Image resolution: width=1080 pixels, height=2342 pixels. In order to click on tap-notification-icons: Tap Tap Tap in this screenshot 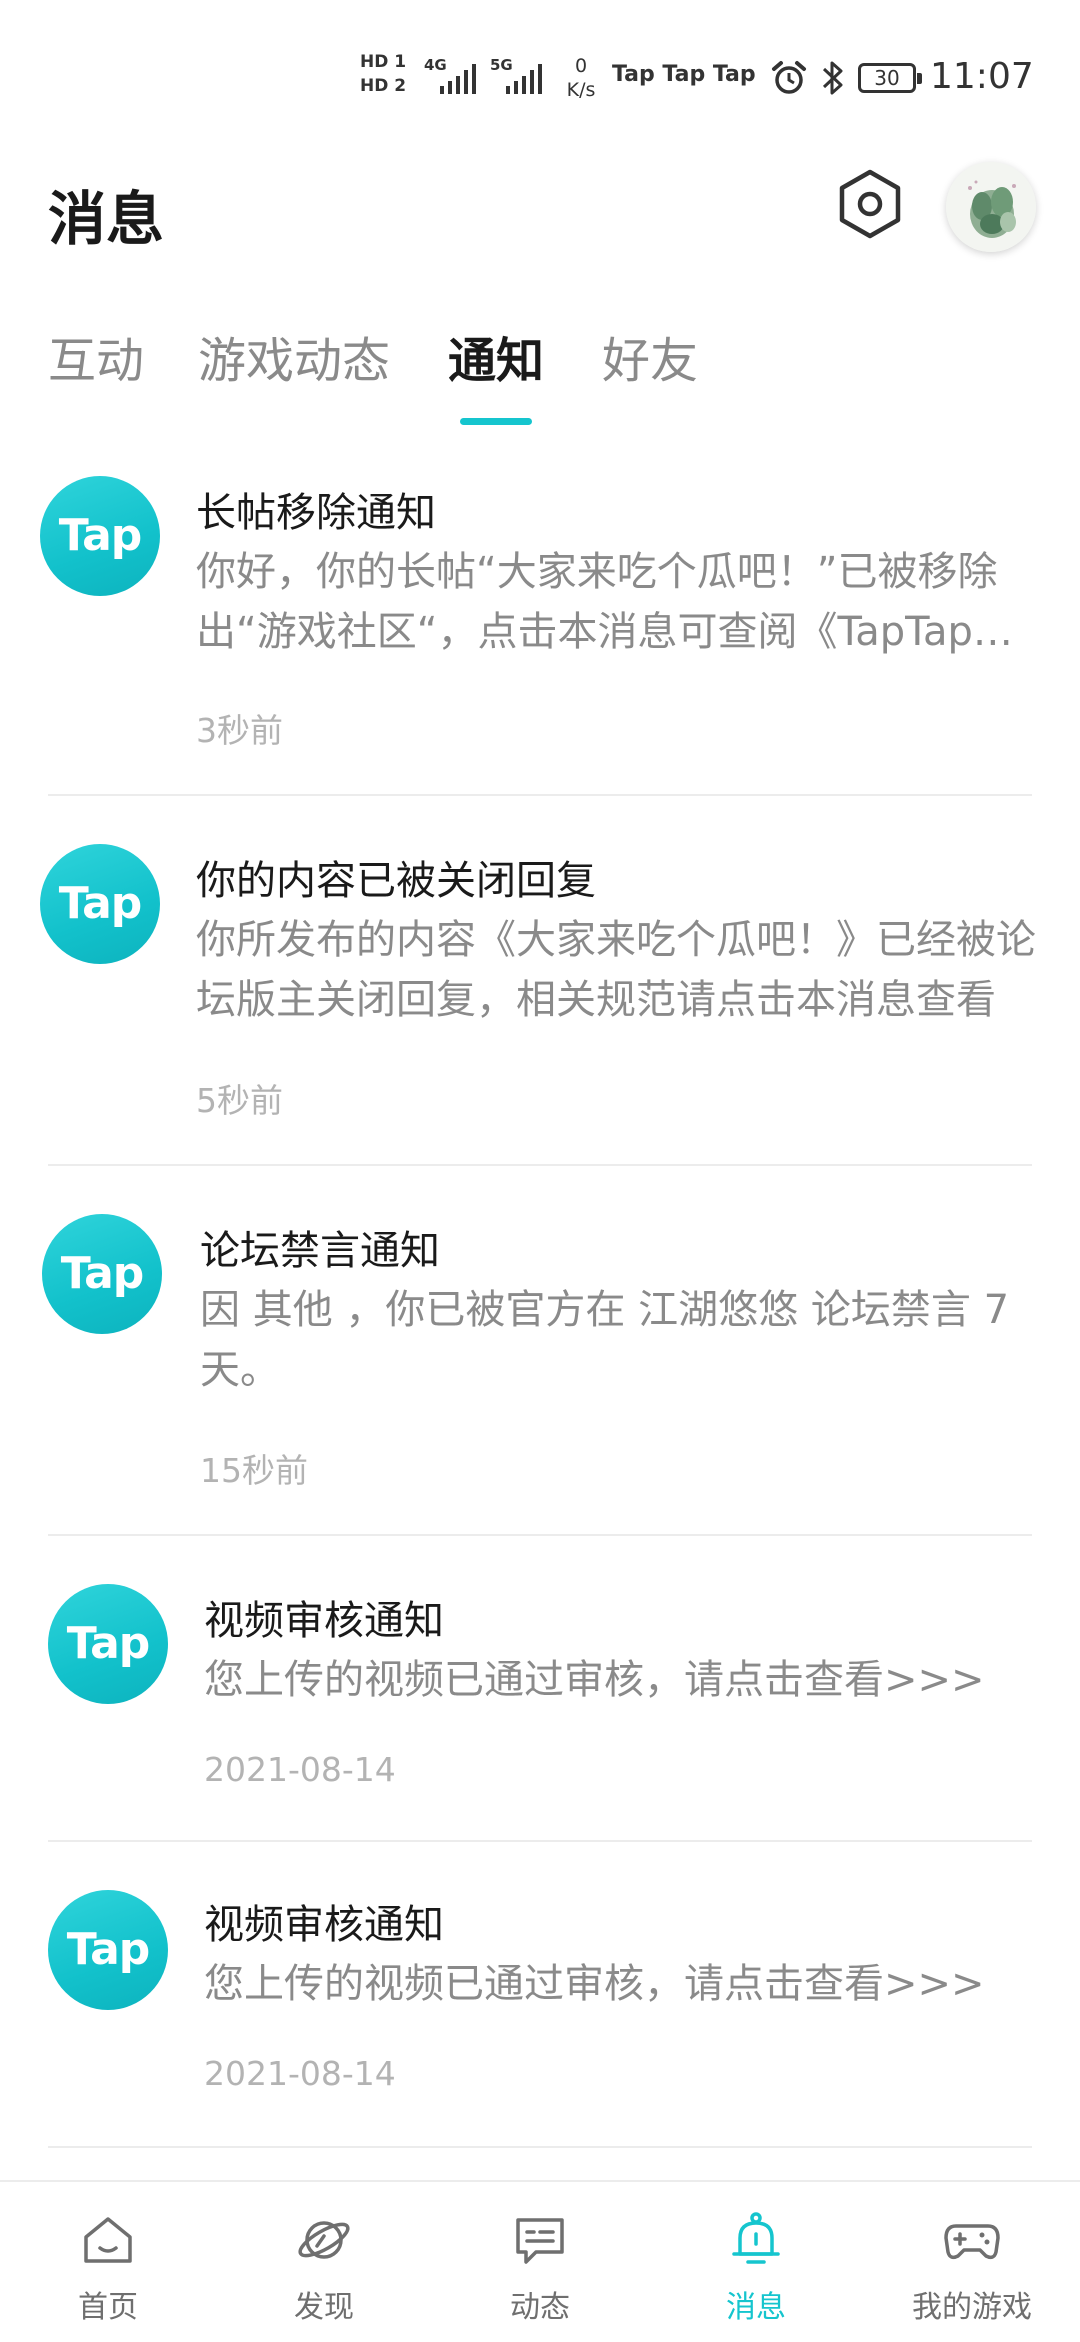, I will do `click(684, 74)`.